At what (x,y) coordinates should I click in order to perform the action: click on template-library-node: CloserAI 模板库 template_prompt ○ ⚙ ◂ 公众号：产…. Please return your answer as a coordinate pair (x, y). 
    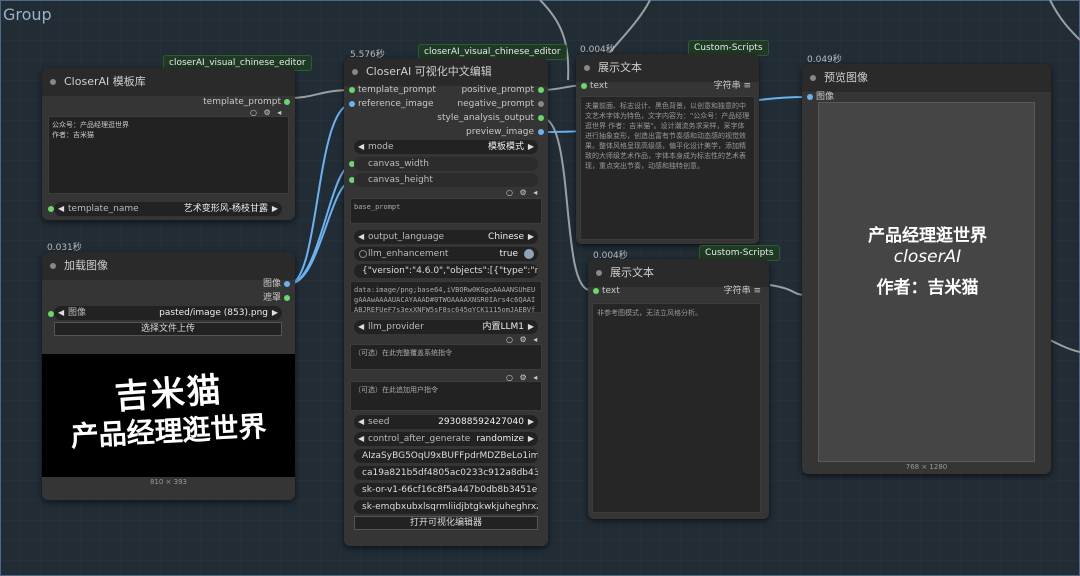
    Looking at the image, I should click on (168, 144).